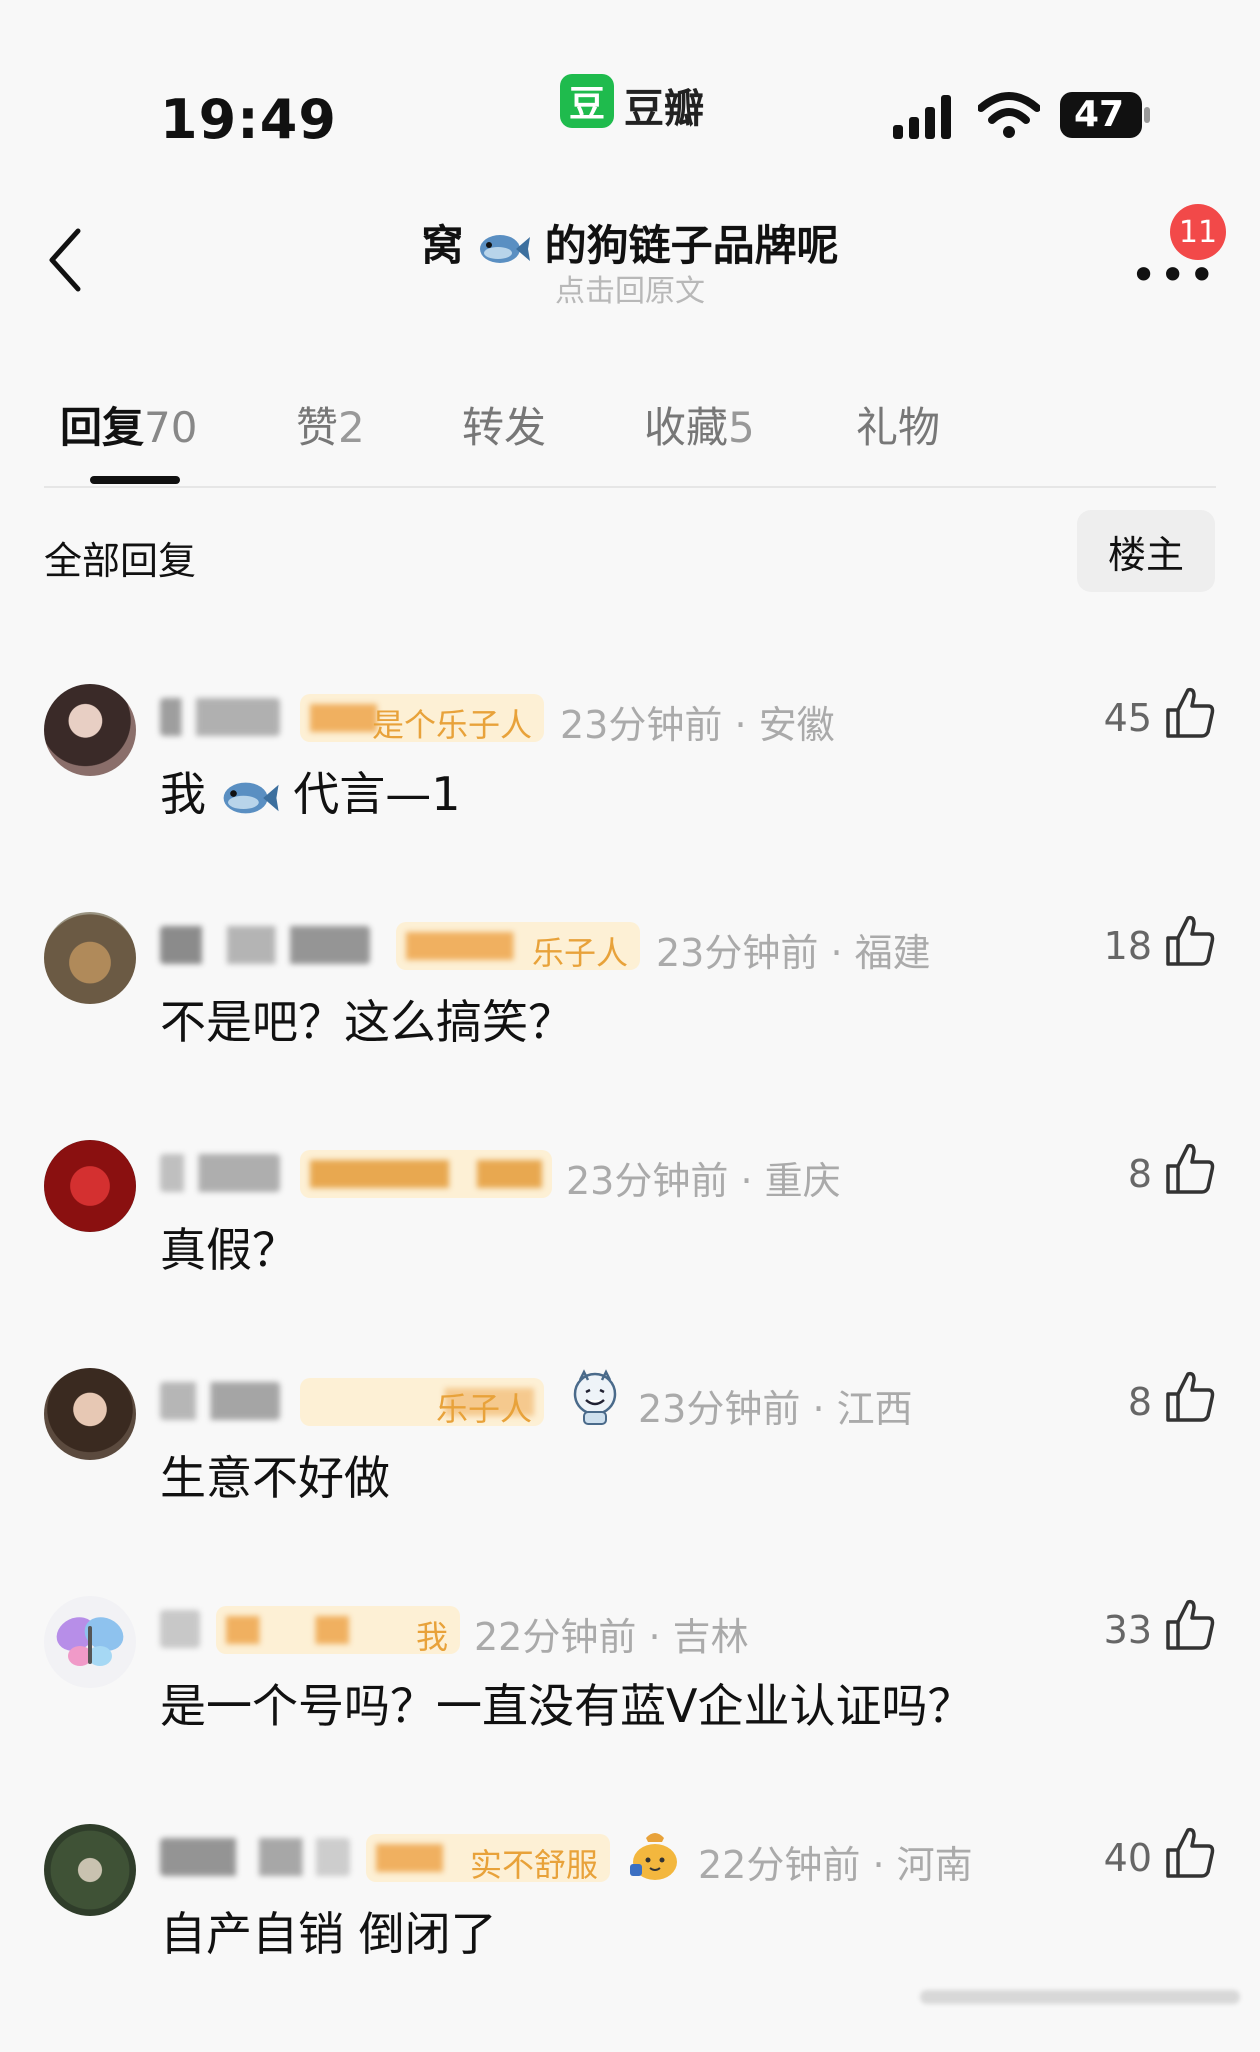  I want to click on comment-location: 江西, so click(874, 1409).